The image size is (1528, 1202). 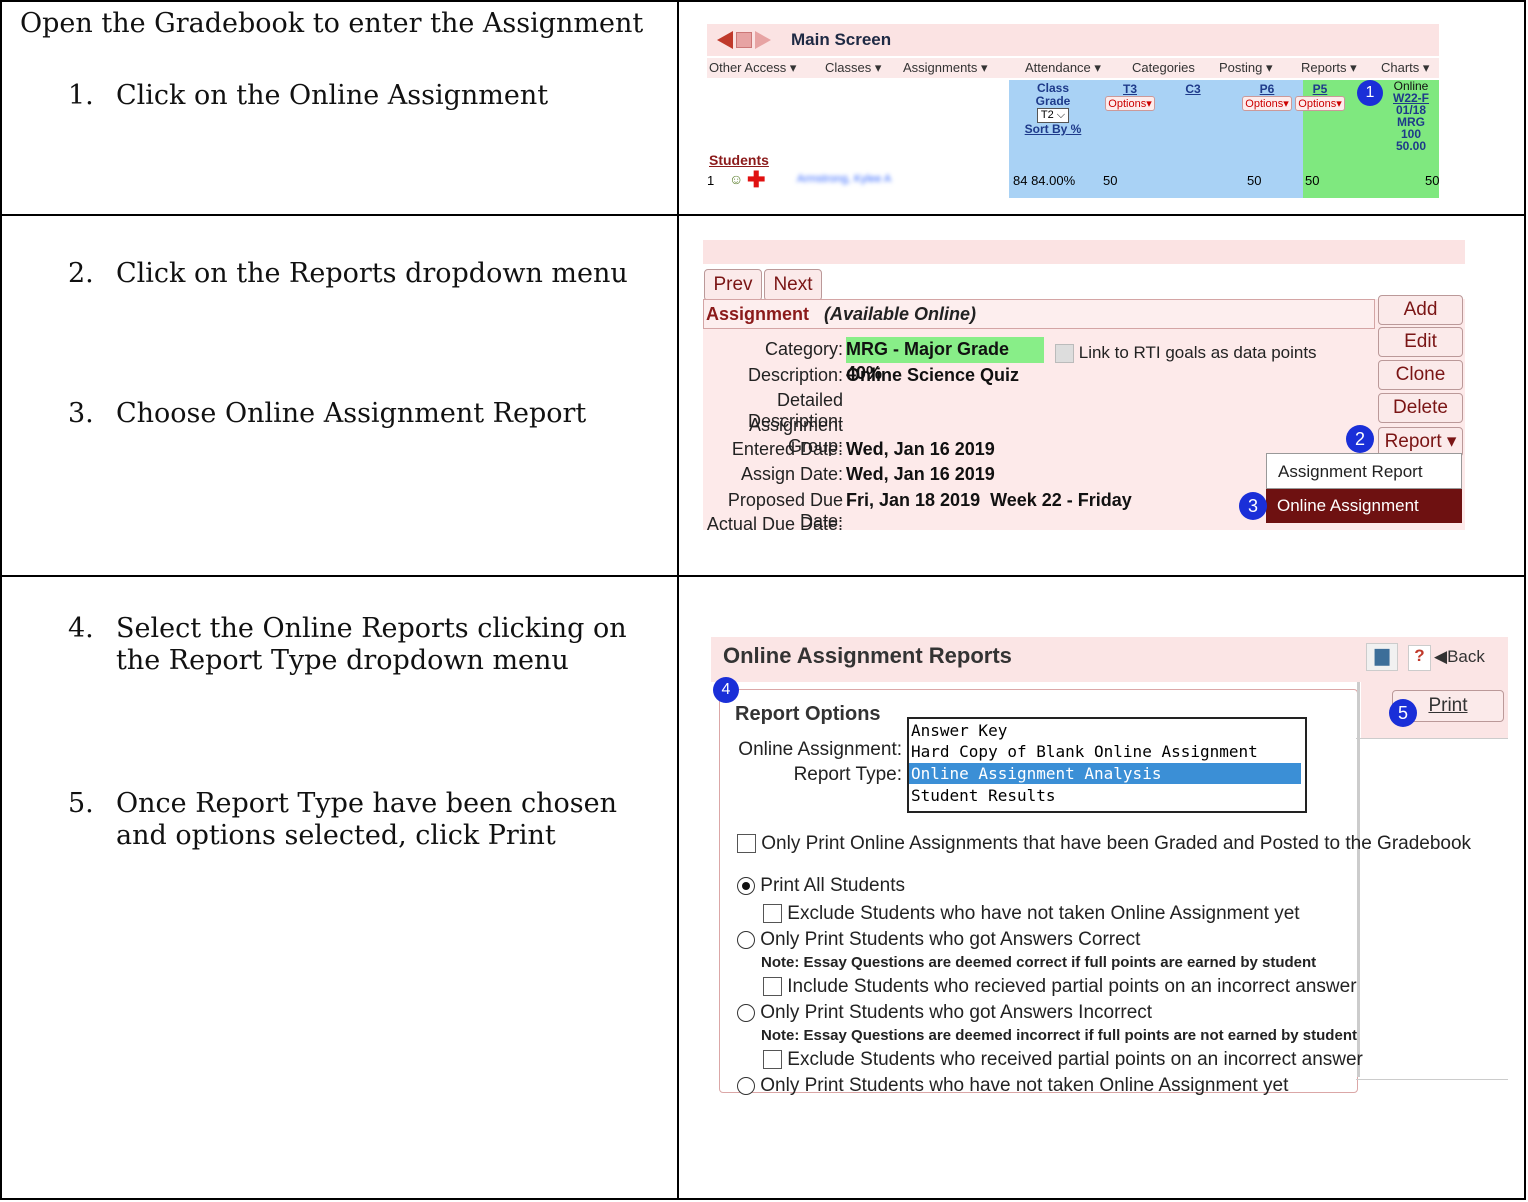 I want to click on delete-button: Delete, so click(x=1420, y=408).